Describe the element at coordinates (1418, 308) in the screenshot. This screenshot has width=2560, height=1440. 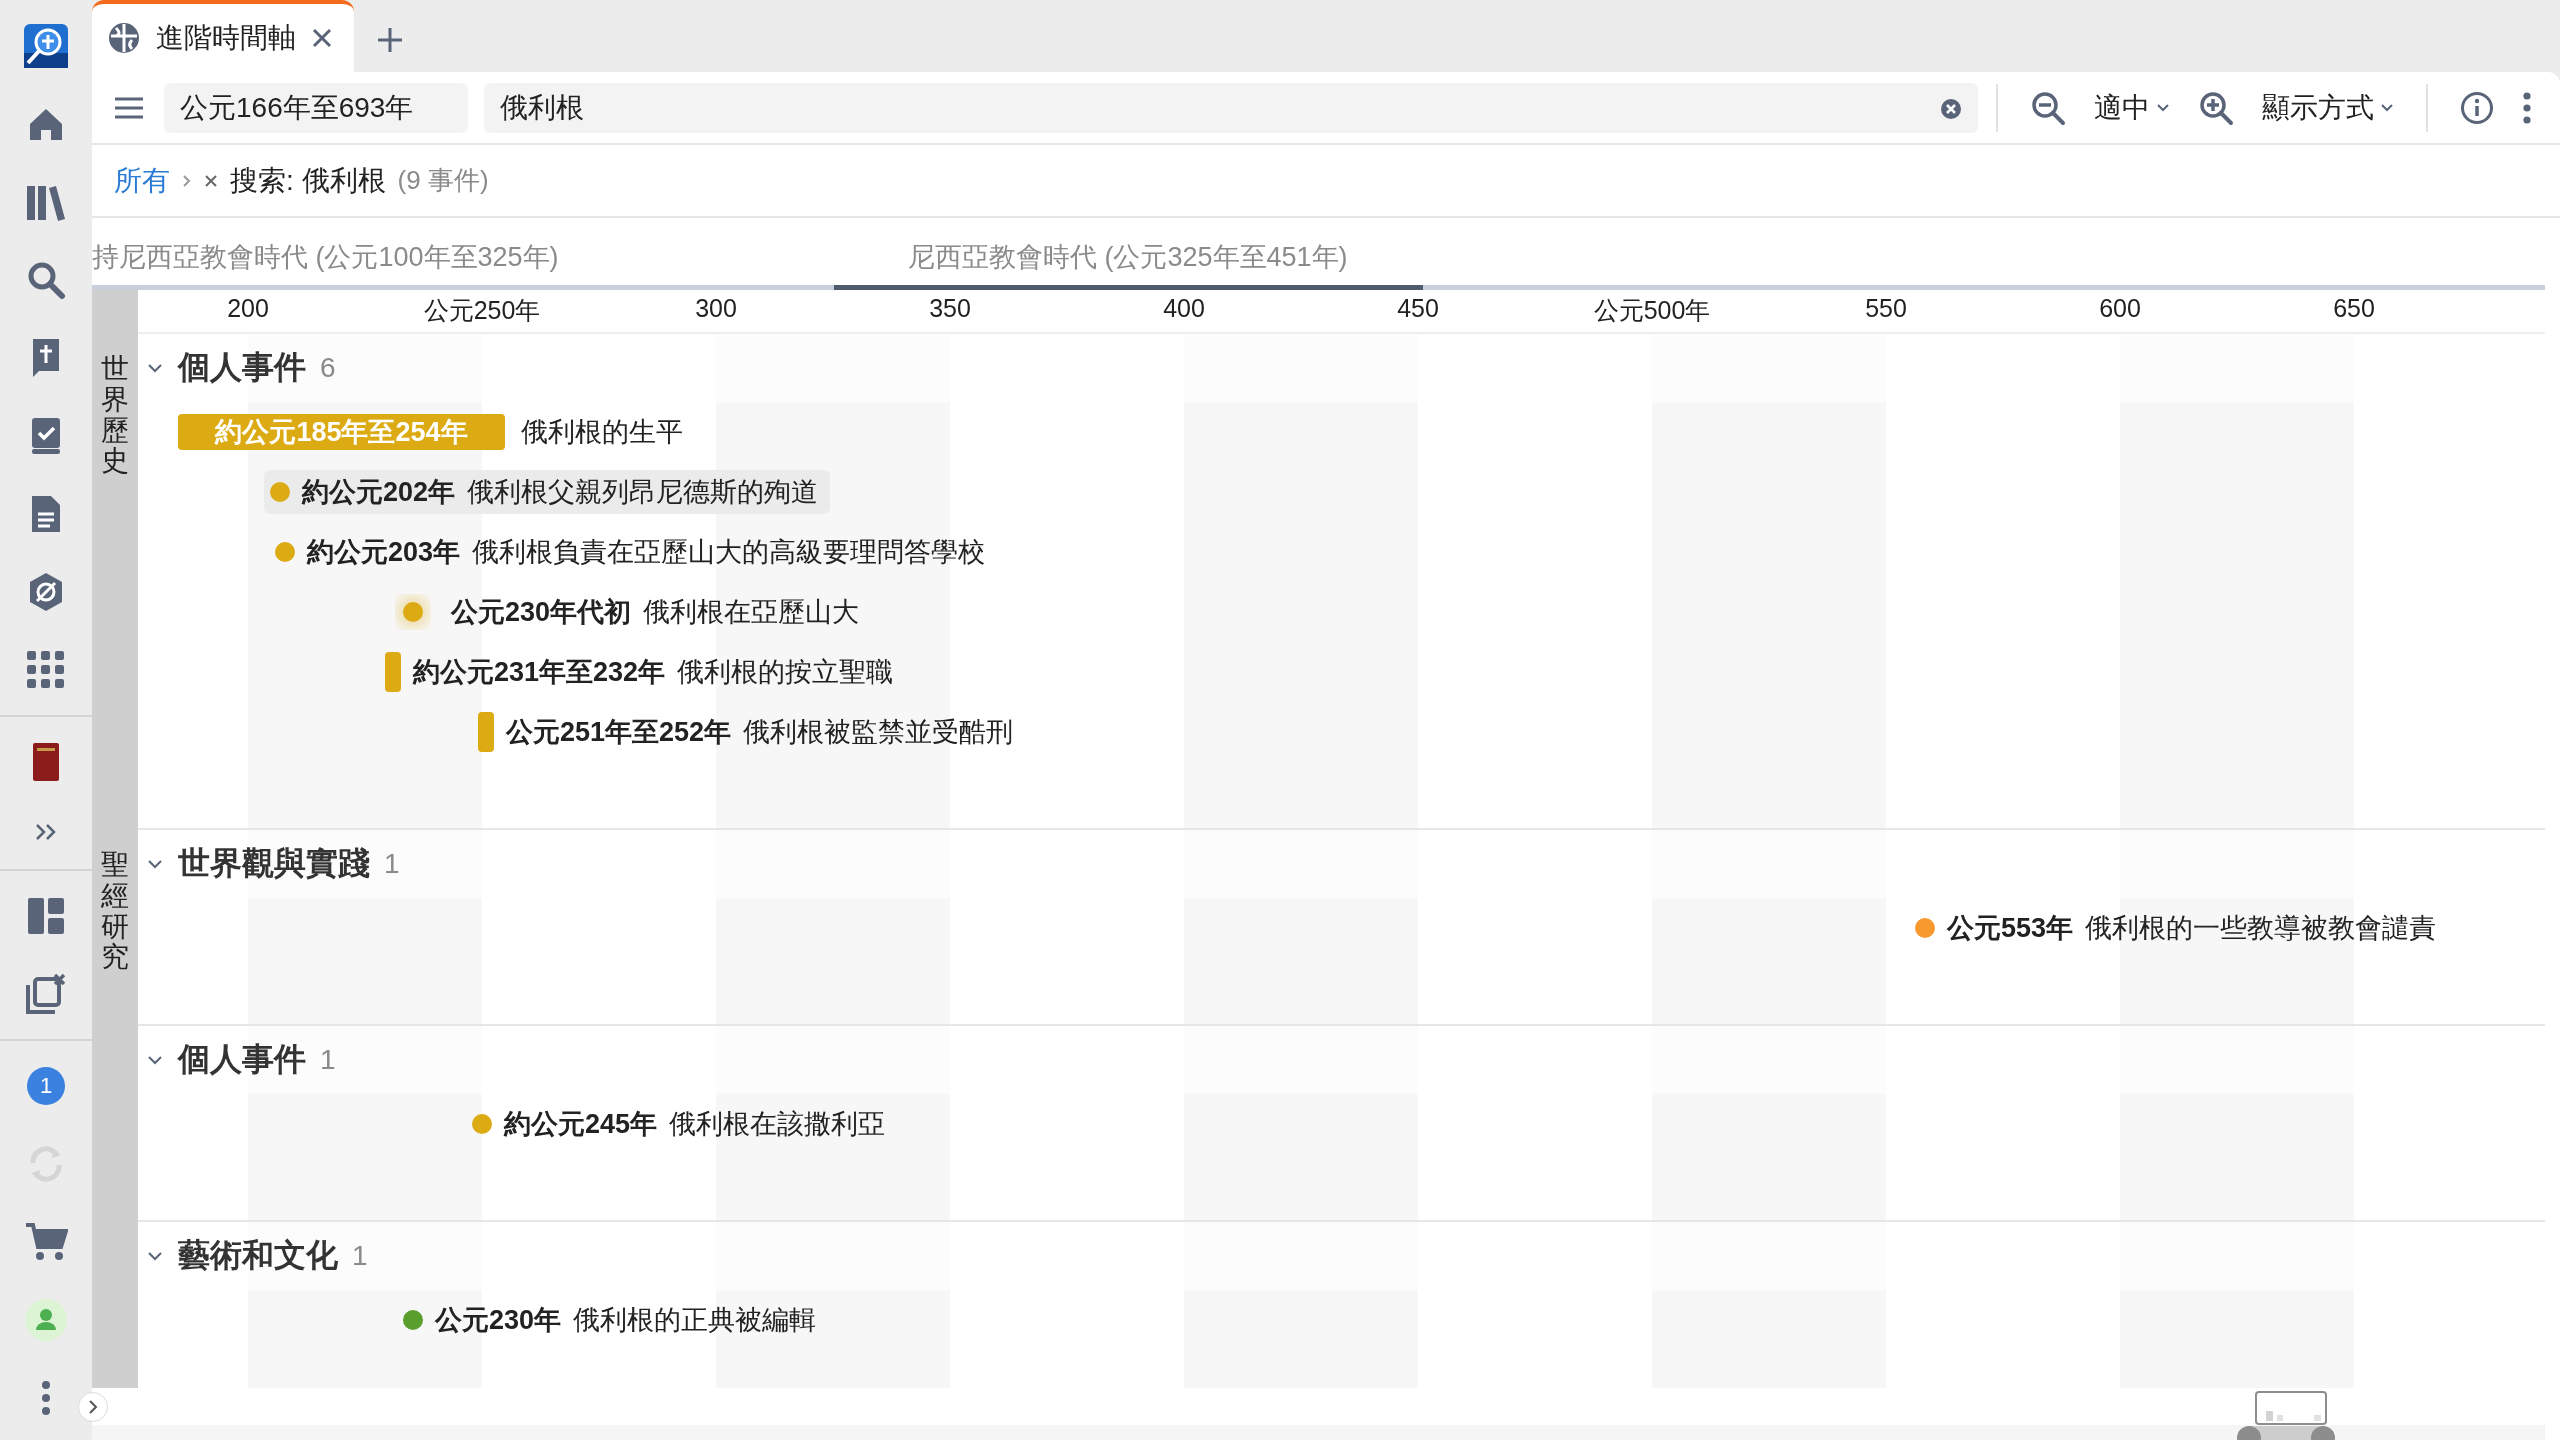
I see `axis-tick-label: 450` at that location.